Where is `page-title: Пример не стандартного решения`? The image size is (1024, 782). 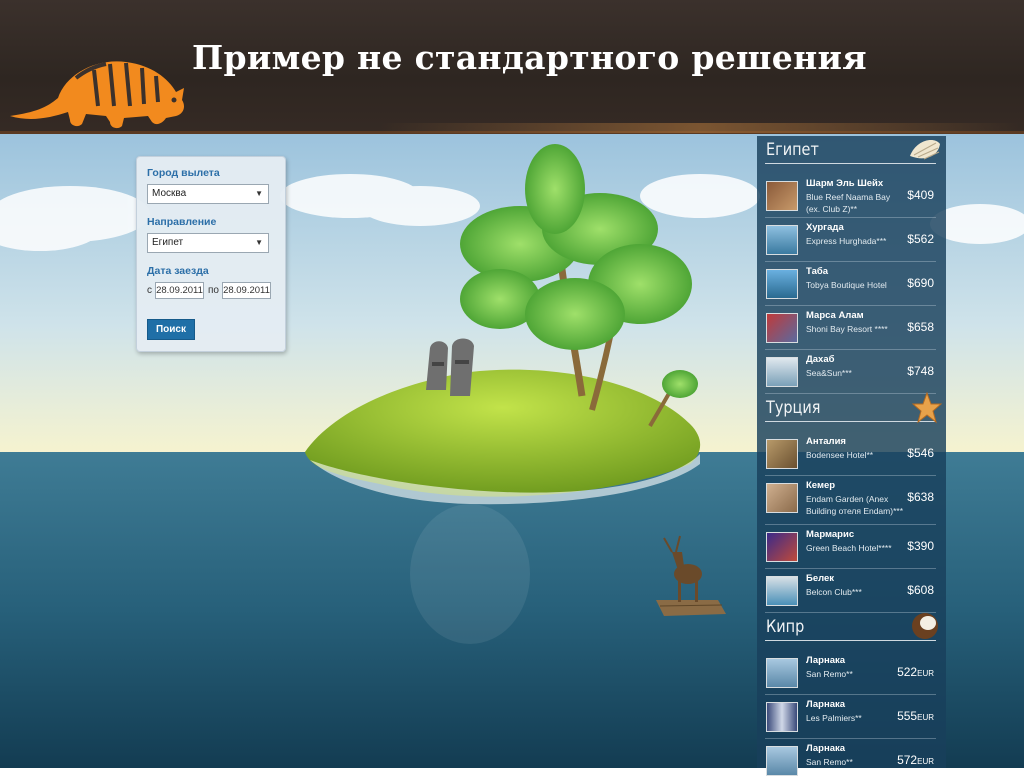 page-title: Пример не стандартного решения is located at coordinates (529, 57).